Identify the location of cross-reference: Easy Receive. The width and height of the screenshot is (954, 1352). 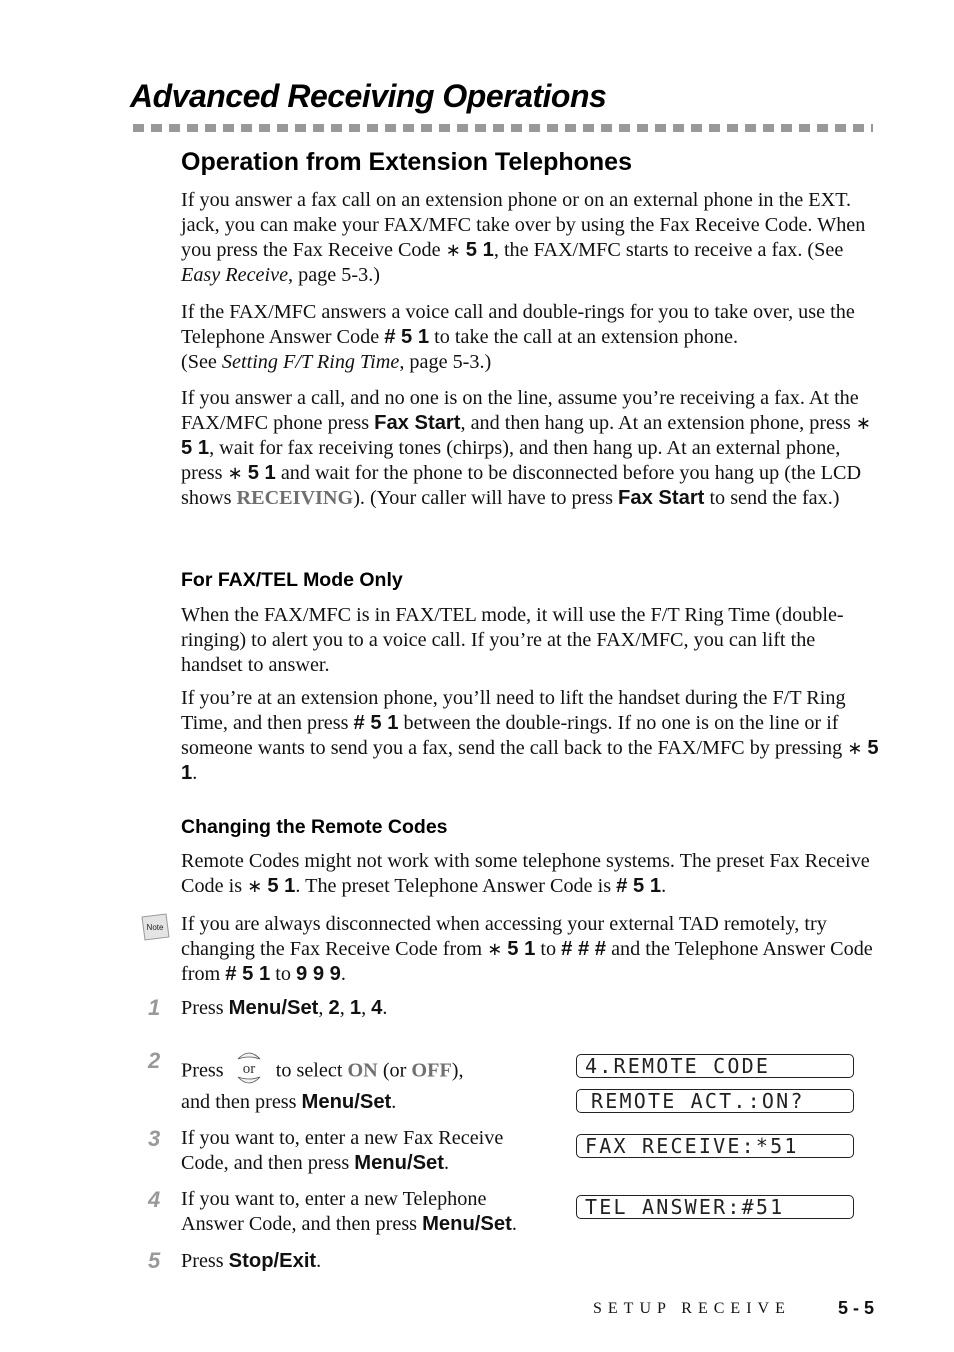
(235, 275).